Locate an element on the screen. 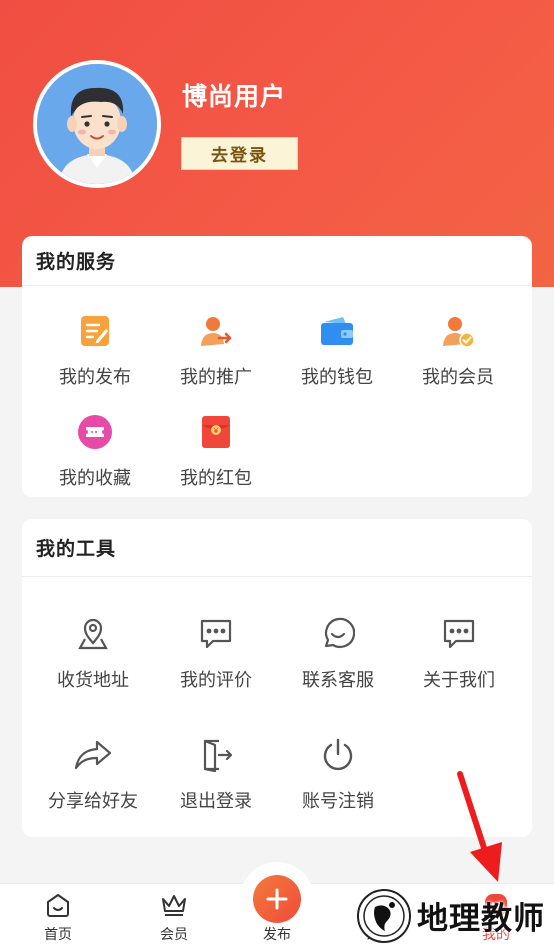 The width and height of the screenshot is (554, 951). tool-label: 关于我们 is located at coordinates (459, 680).